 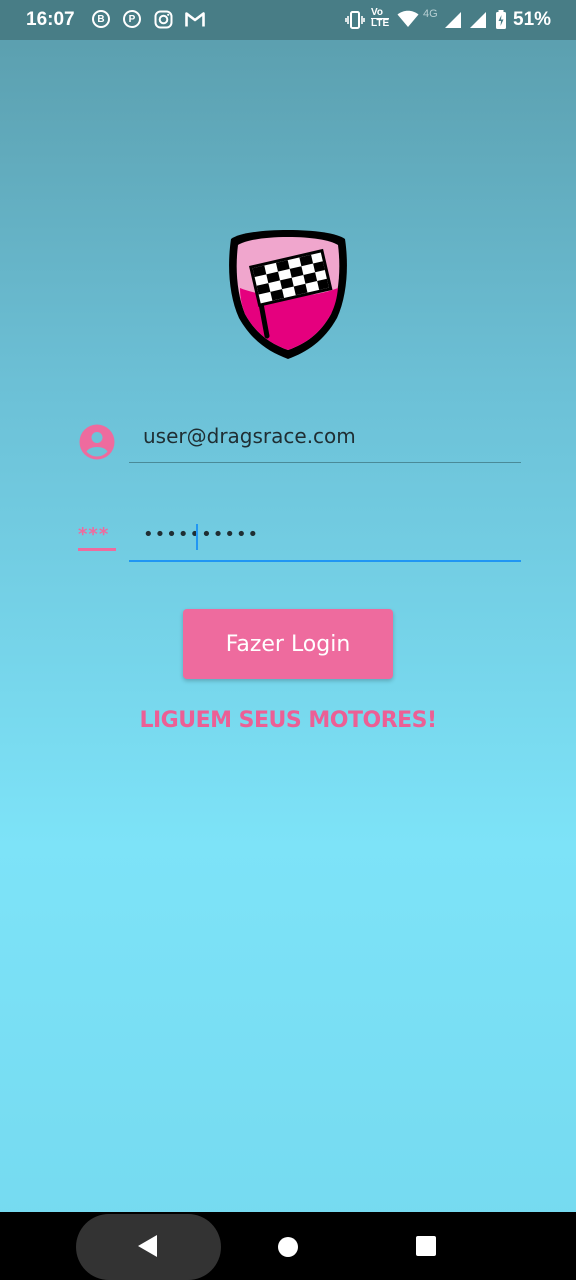 What do you see at coordinates (408, 21) in the screenshot?
I see `wifi-icon` at bounding box center [408, 21].